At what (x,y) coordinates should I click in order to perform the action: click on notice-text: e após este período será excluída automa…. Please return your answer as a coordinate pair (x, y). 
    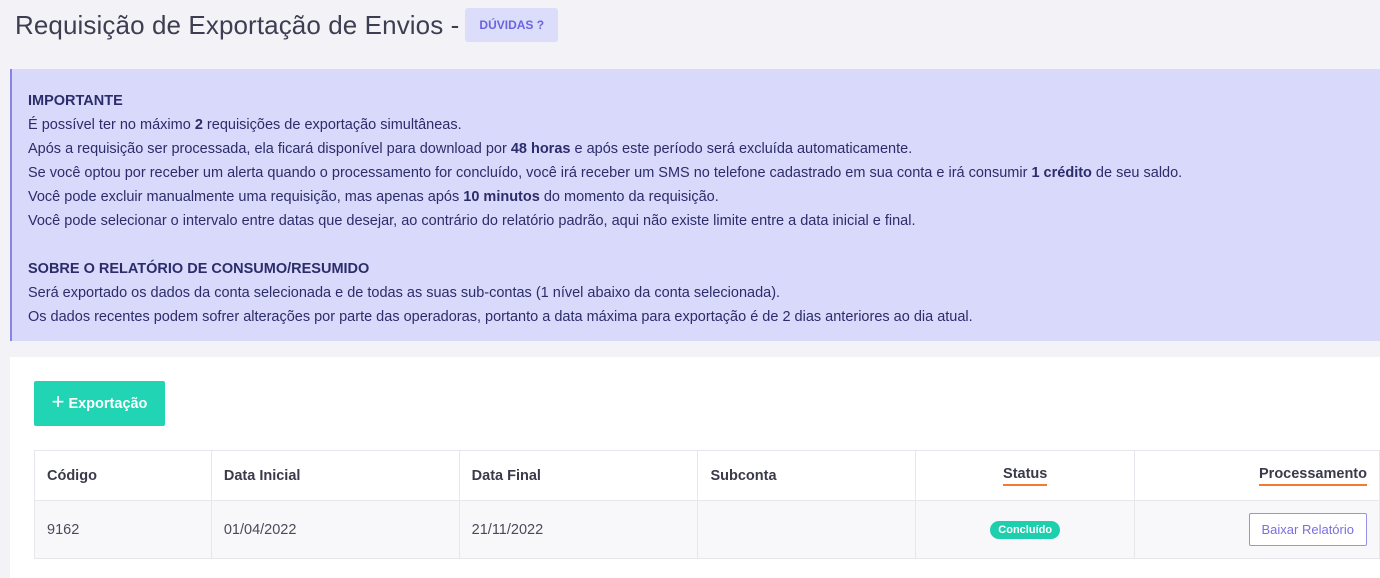
    Looking at the image, I should click on (741, 149).